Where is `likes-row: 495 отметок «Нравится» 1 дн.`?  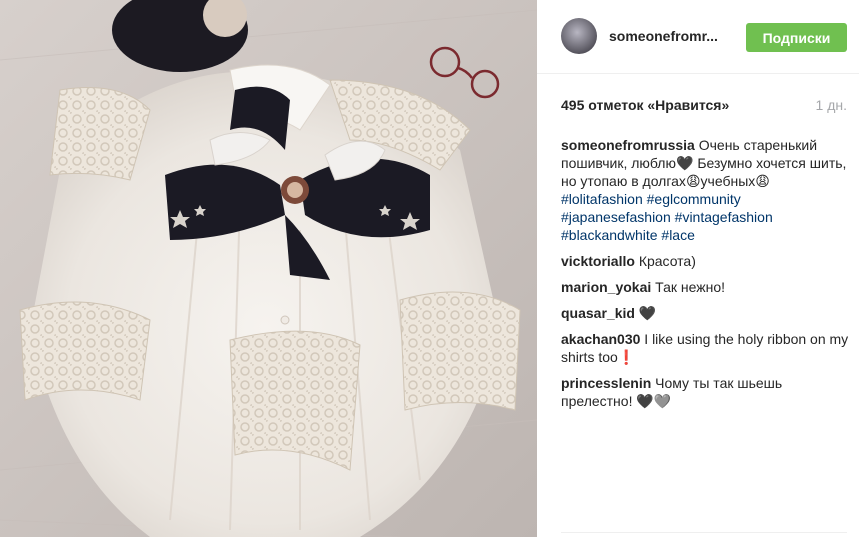 likes-row: 495 отметок «Нравится» 1 дн. is located at coordinates (704, 105).